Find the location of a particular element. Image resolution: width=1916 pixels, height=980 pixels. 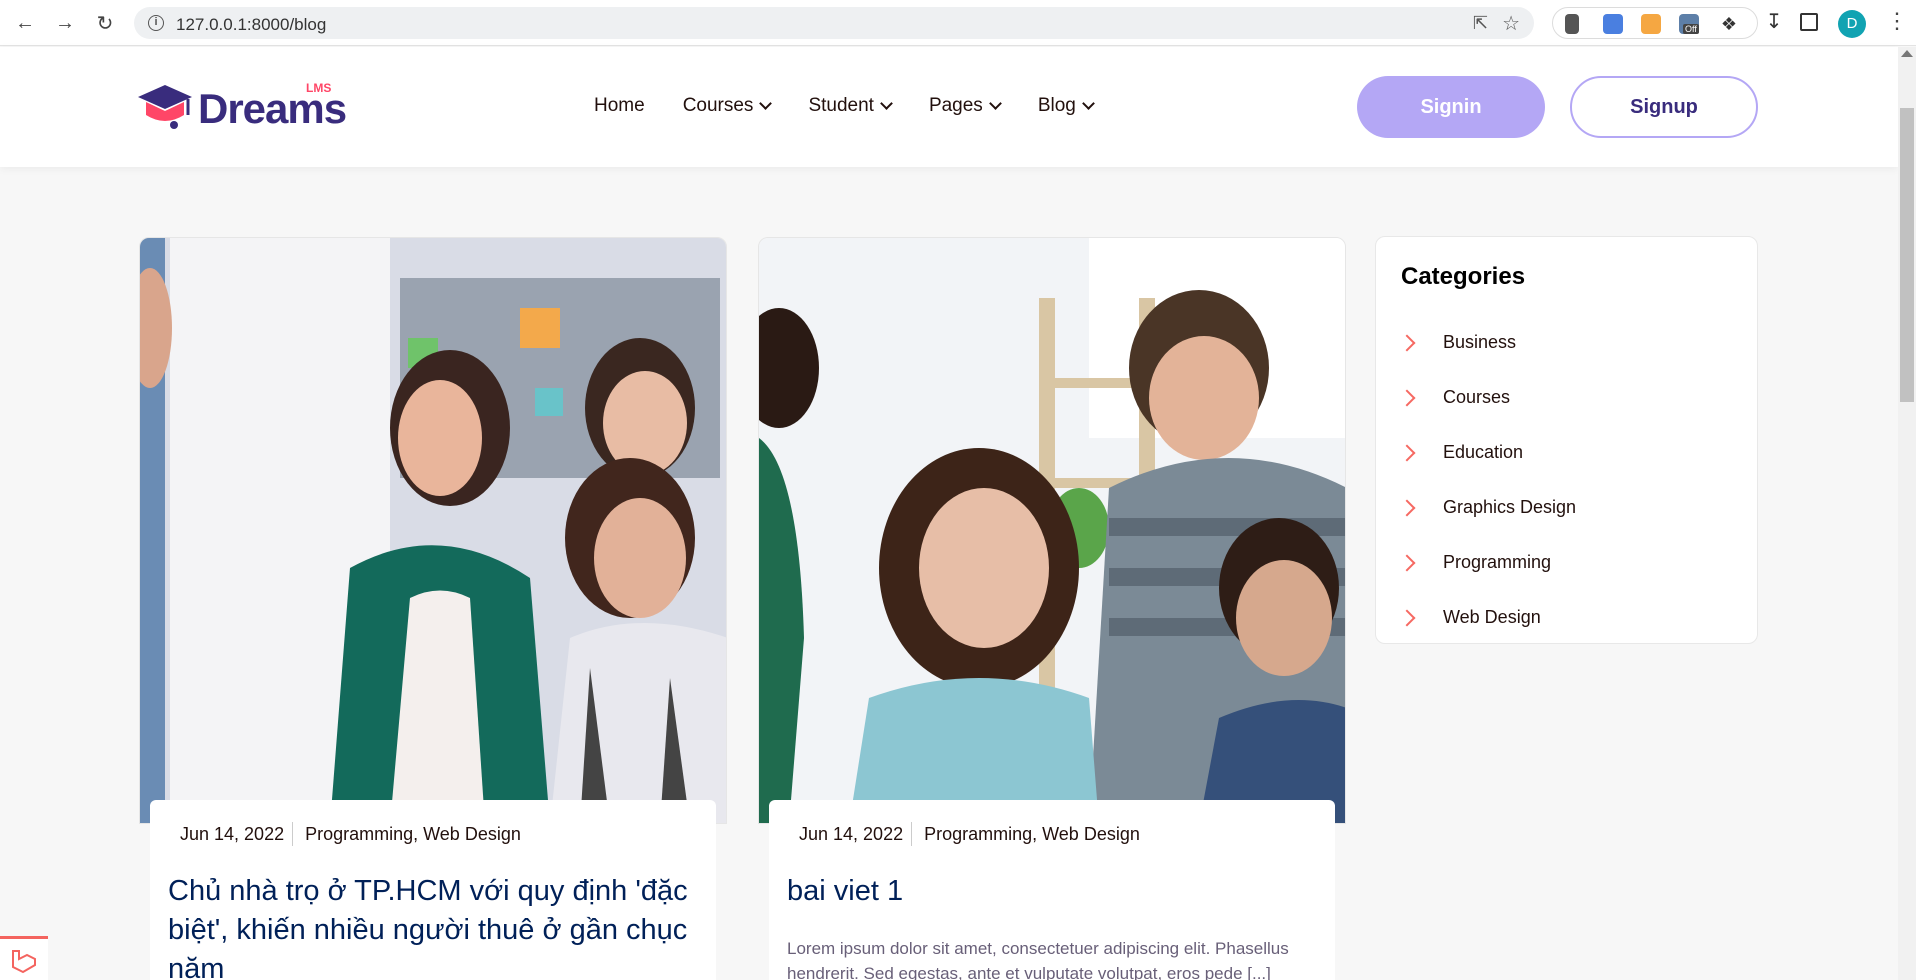

nav-item-label: Home is located at coordinates (619, 105).